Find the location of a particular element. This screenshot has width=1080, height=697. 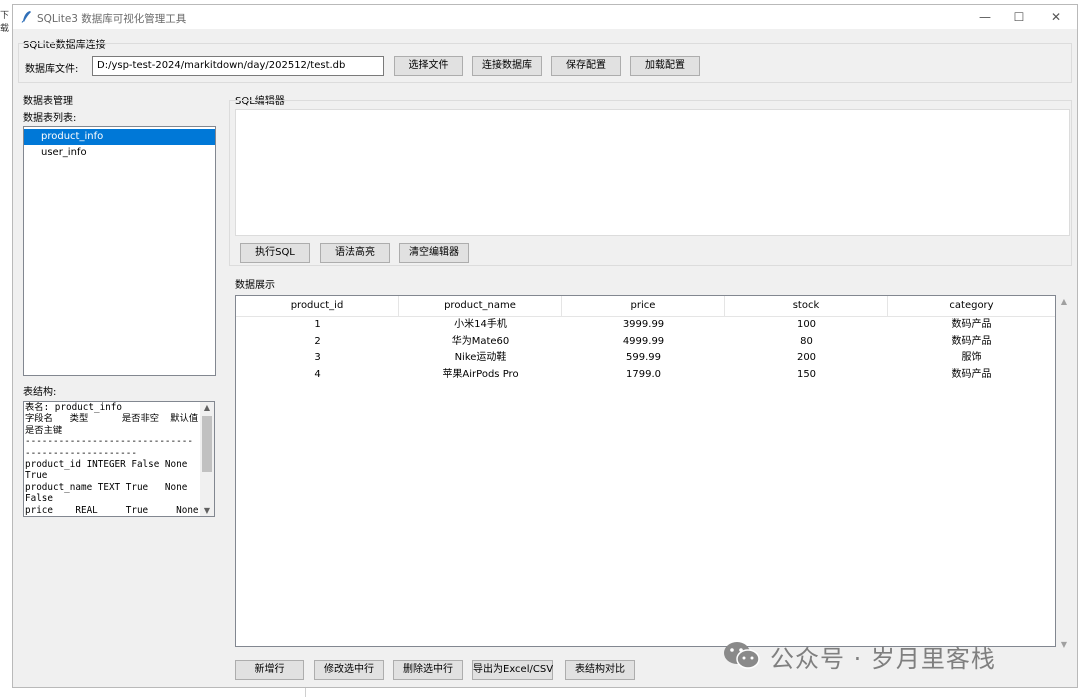

table-listbox: product_info user_info is located at coordinates (119, 251).